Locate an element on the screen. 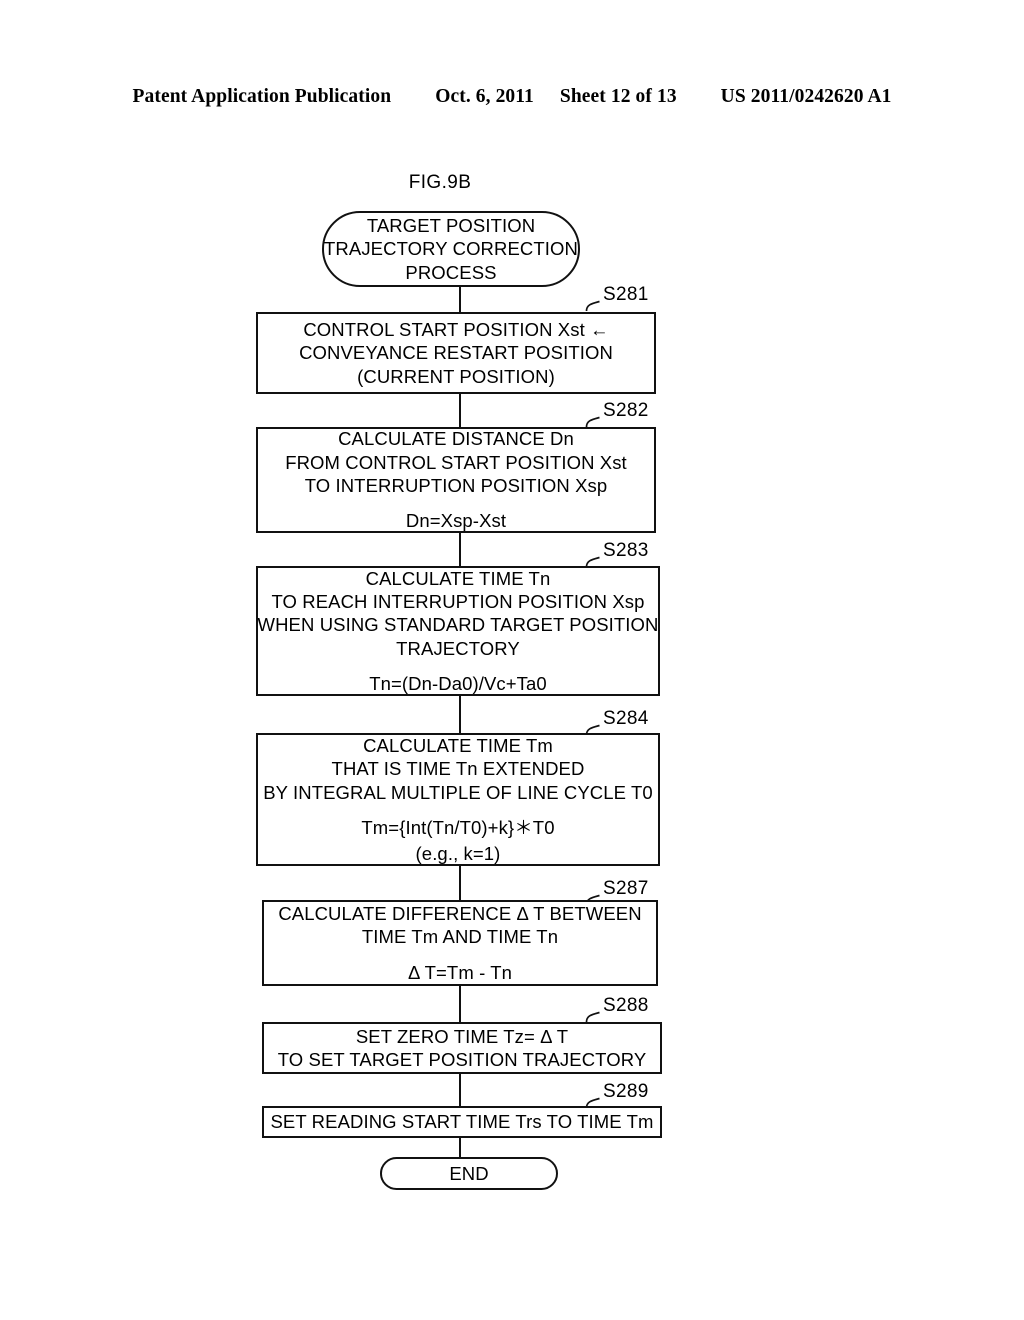 Image resolution: width=1024 pixels, height=1320 pixels. step-label-s289: S289 is located at coordinates (626, 1091).